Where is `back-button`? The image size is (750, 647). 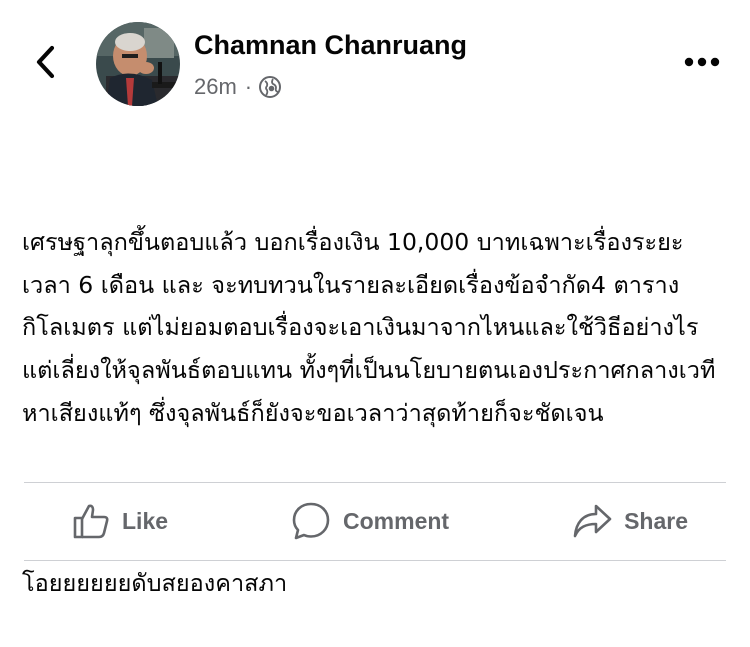
back-button is located at coordinates (46, 62).